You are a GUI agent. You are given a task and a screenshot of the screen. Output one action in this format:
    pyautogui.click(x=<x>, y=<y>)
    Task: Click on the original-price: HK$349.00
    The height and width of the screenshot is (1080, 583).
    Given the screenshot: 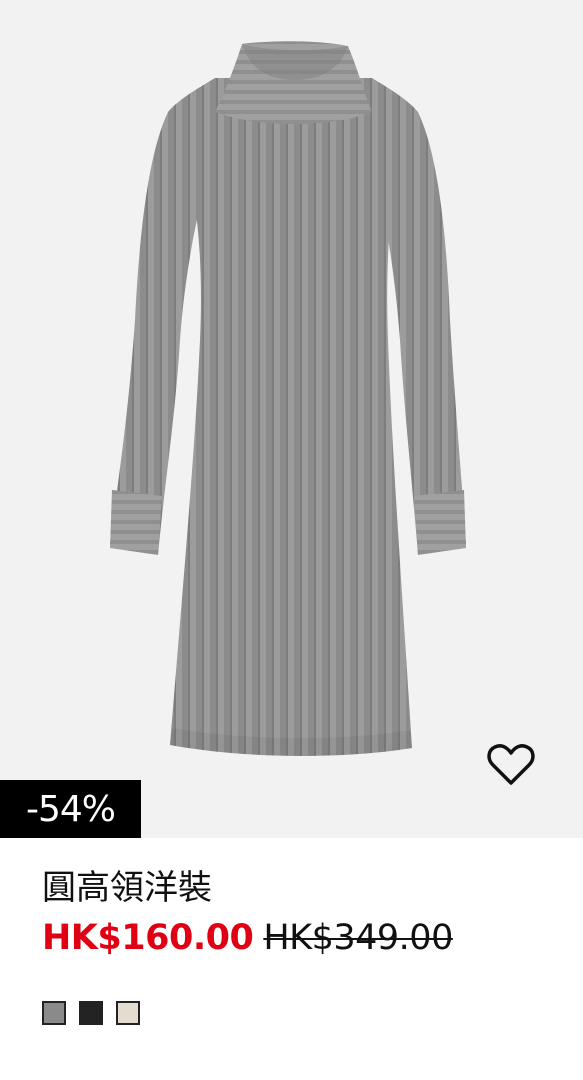 What is the action you would take?
    pyautogui.click(x=358, y=938)
    